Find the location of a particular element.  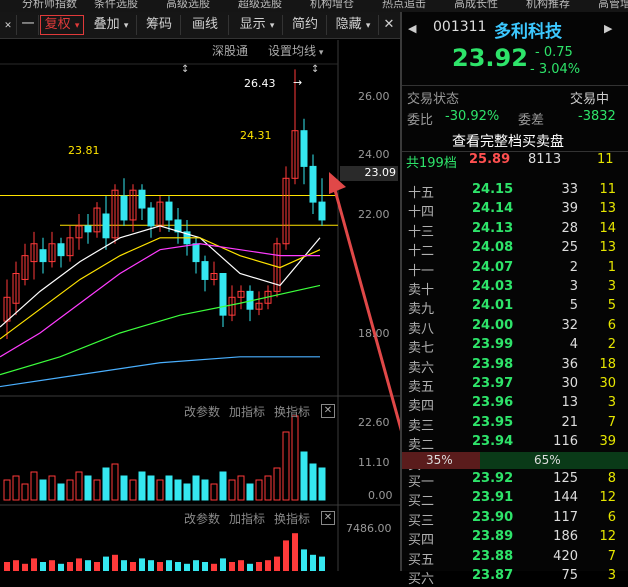

full-order-book-link: 查看完整档买卖盘 is located at coordinates (508, 141).